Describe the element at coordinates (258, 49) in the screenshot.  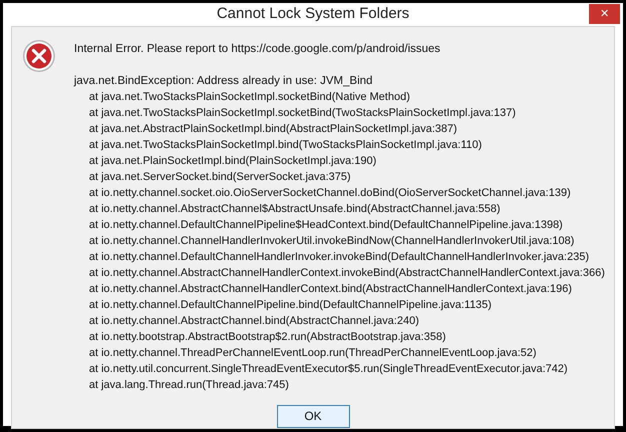
I see `error-message: Internal Error. Please report to https://code.google.com/p/android/issues` at that location.